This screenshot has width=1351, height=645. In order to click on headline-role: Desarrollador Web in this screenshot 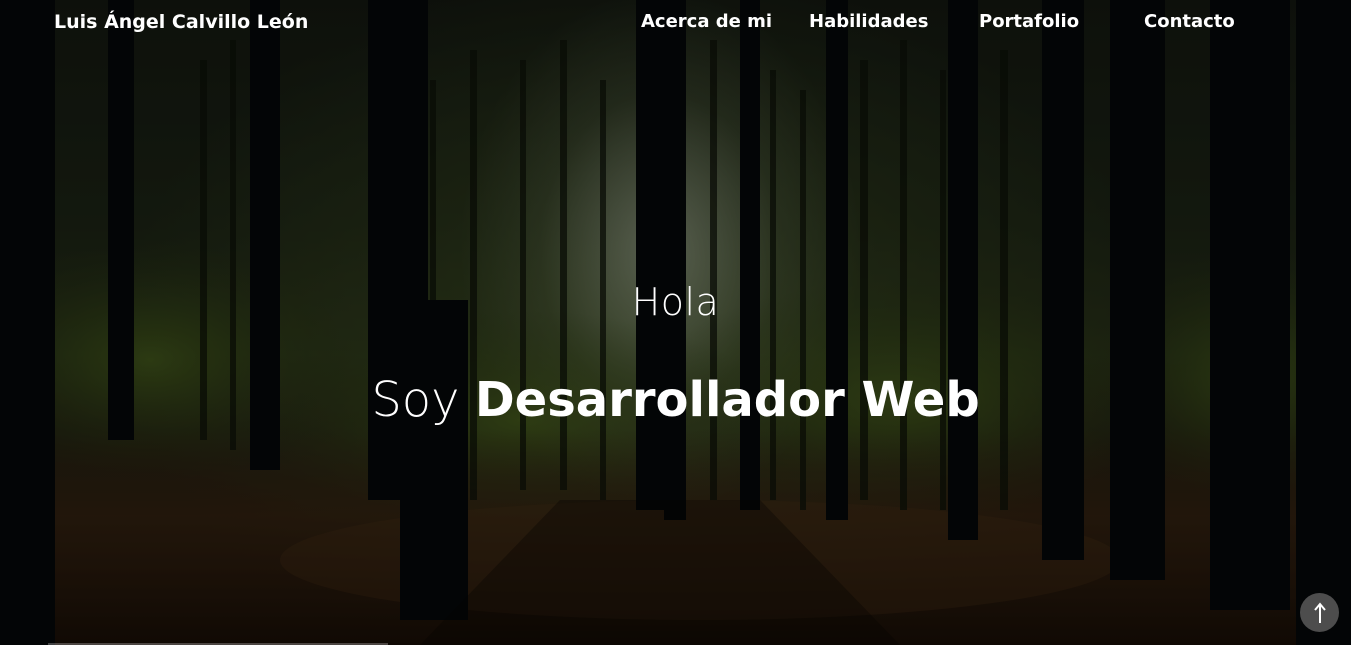, I will do `click(727, 400)`.